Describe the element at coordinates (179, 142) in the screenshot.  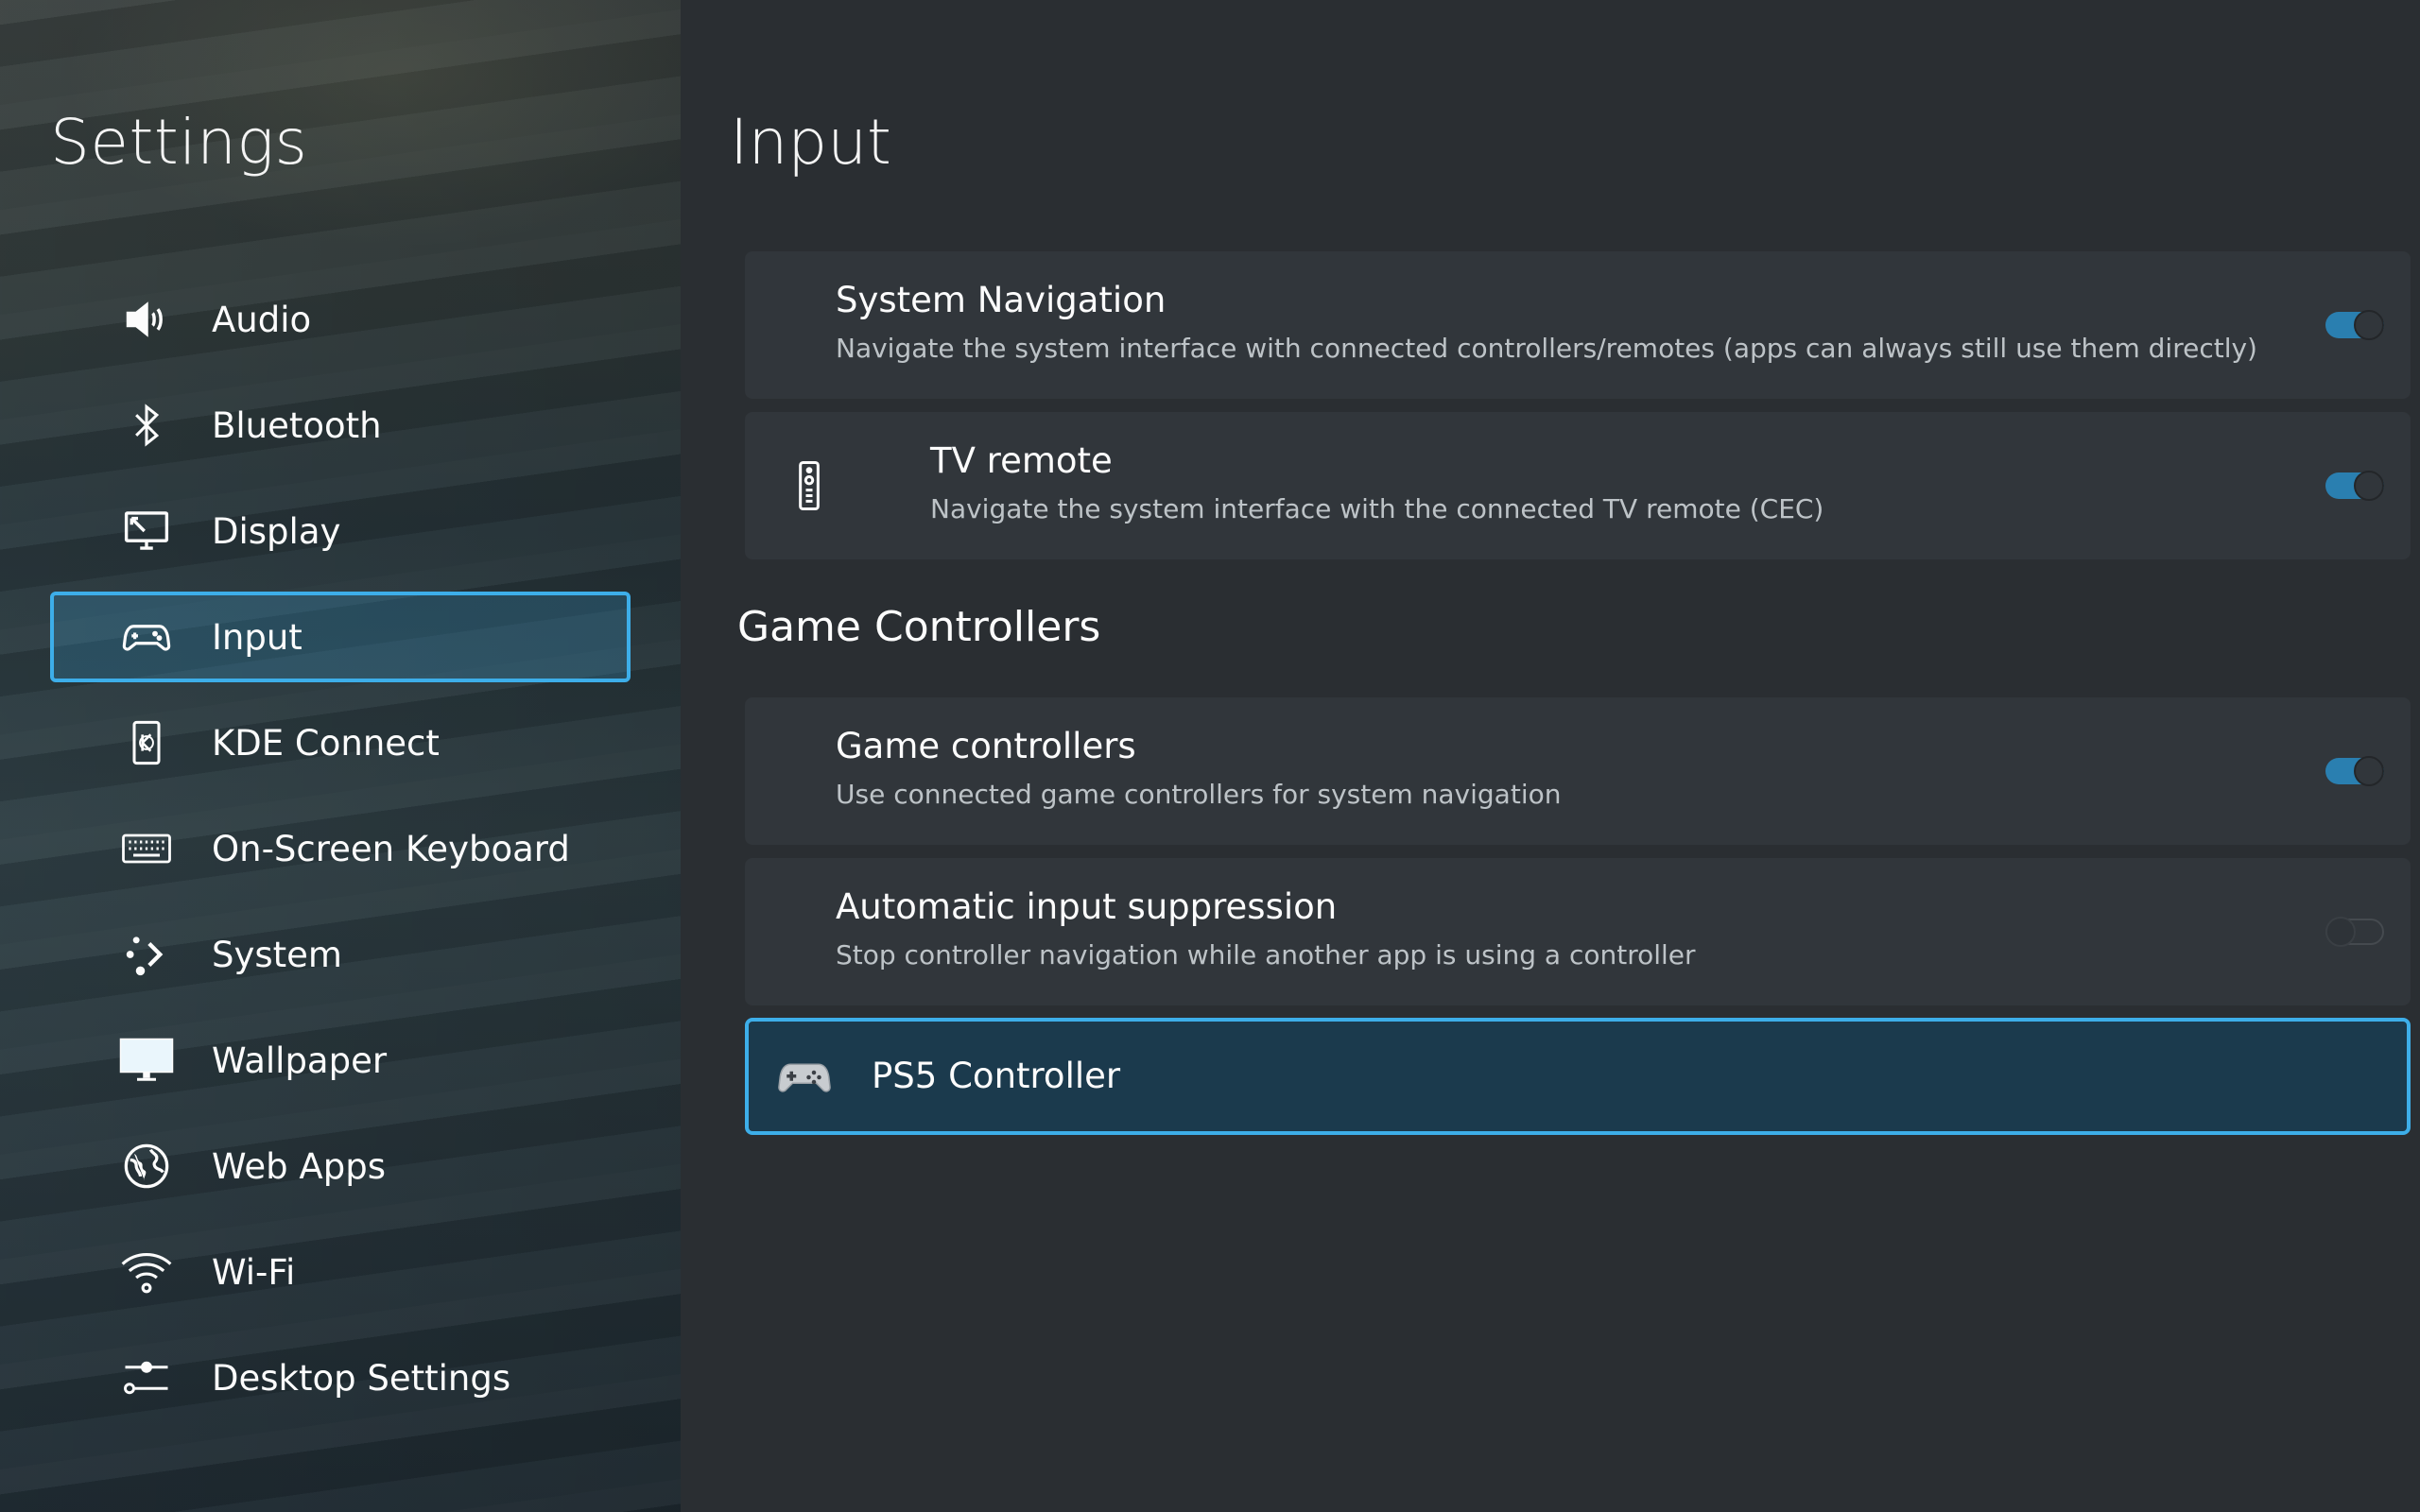
I see `sidebar-title: Settings` at that location.